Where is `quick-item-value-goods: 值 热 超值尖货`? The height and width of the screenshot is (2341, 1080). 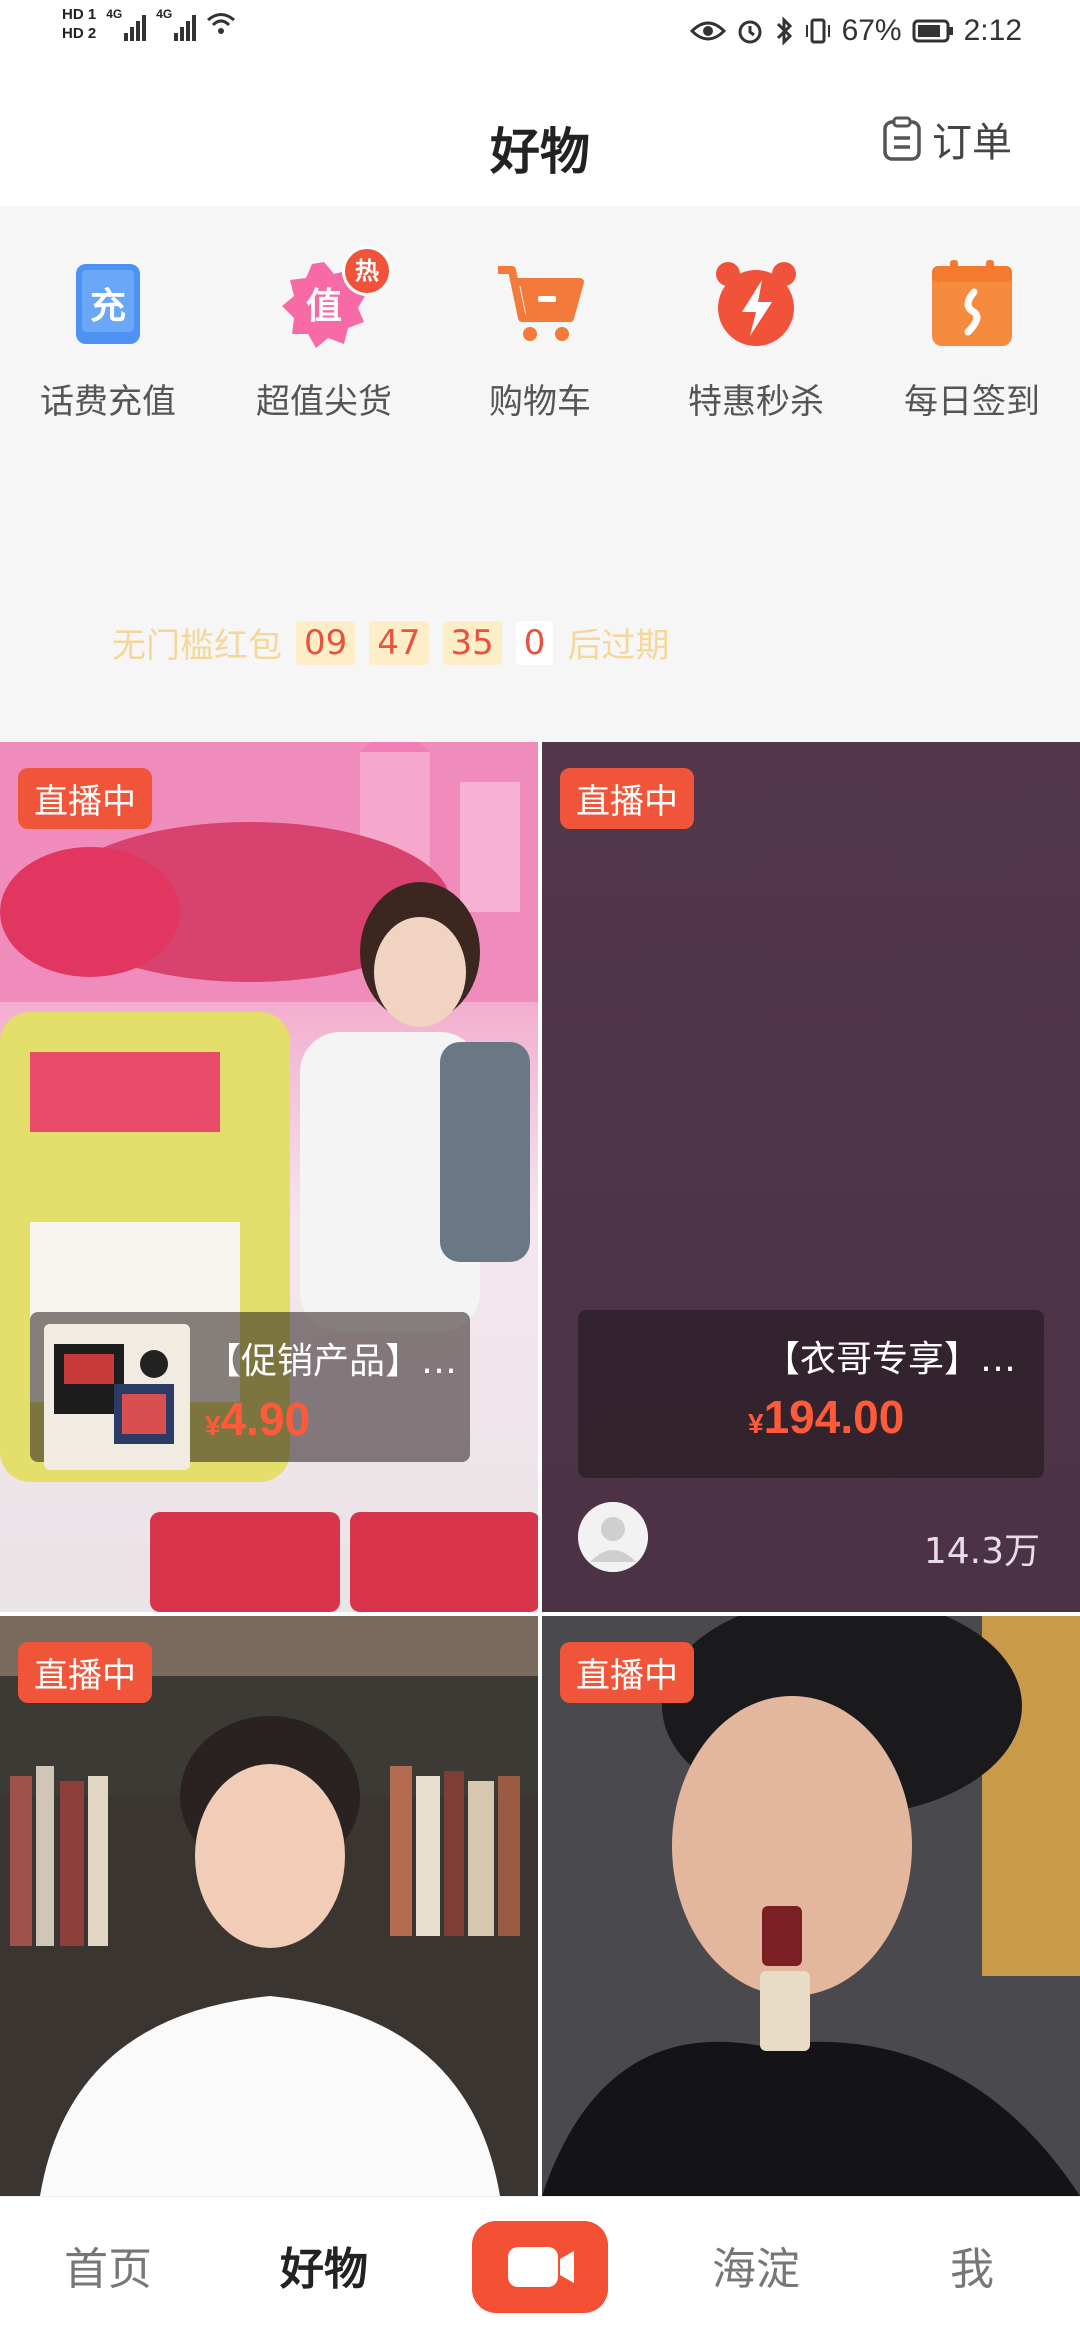 quick-item-value-goods: 值 热 超值尖货 is located at coordinates (324, 334).